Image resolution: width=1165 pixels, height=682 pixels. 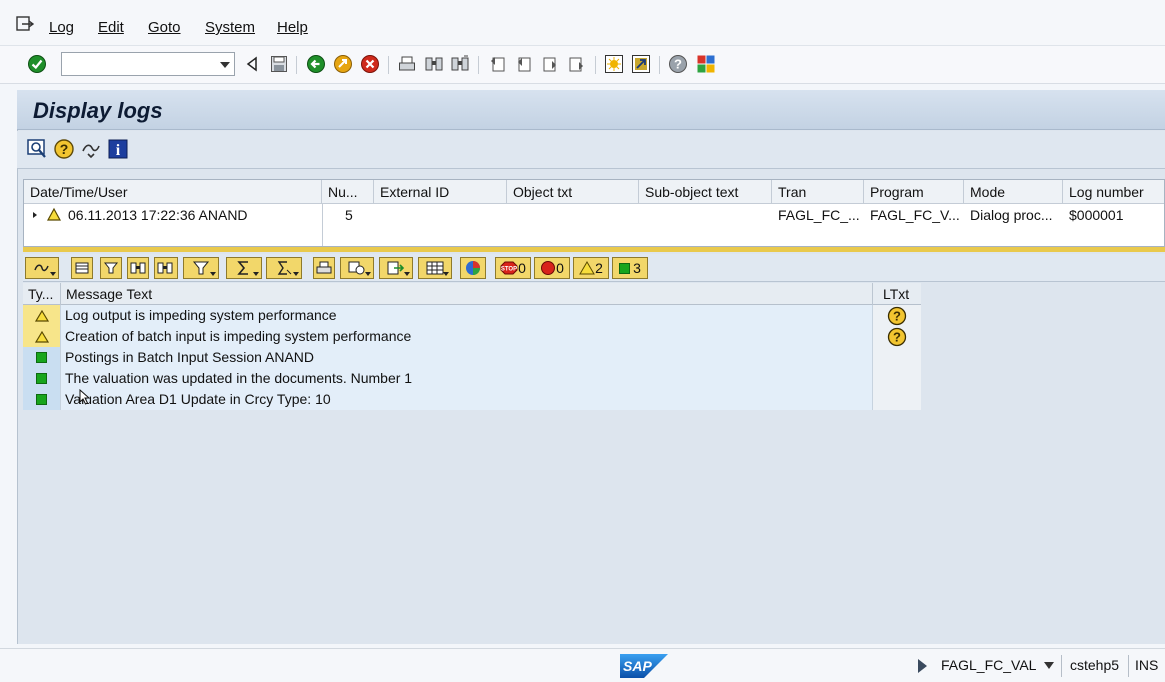 What do you see at coordinates (630, 268) in the screenshot?
I see `filter-success-messages-button: 3` at bounding box center [630, 268].